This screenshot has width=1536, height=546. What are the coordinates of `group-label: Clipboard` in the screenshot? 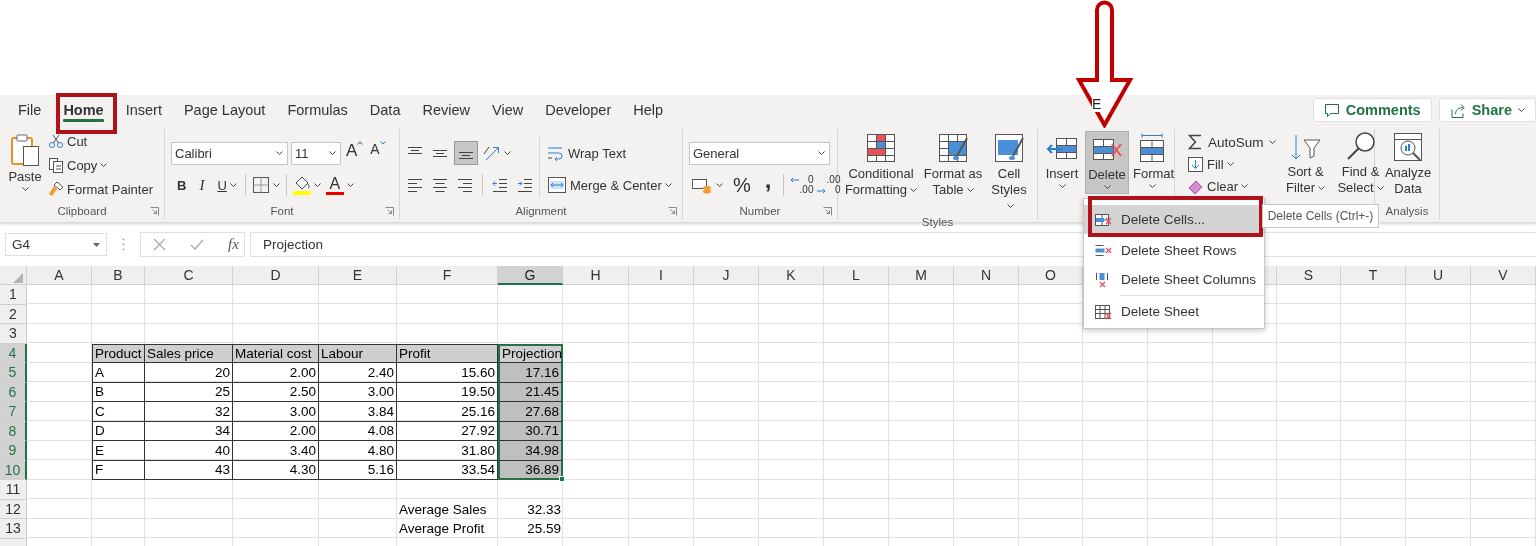 It's located at (82, 211).